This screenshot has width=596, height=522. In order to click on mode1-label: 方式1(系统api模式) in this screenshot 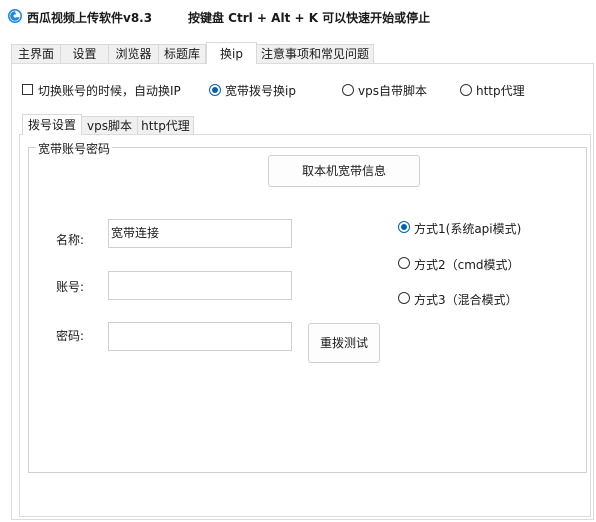, I will do `click(468, 229)`.